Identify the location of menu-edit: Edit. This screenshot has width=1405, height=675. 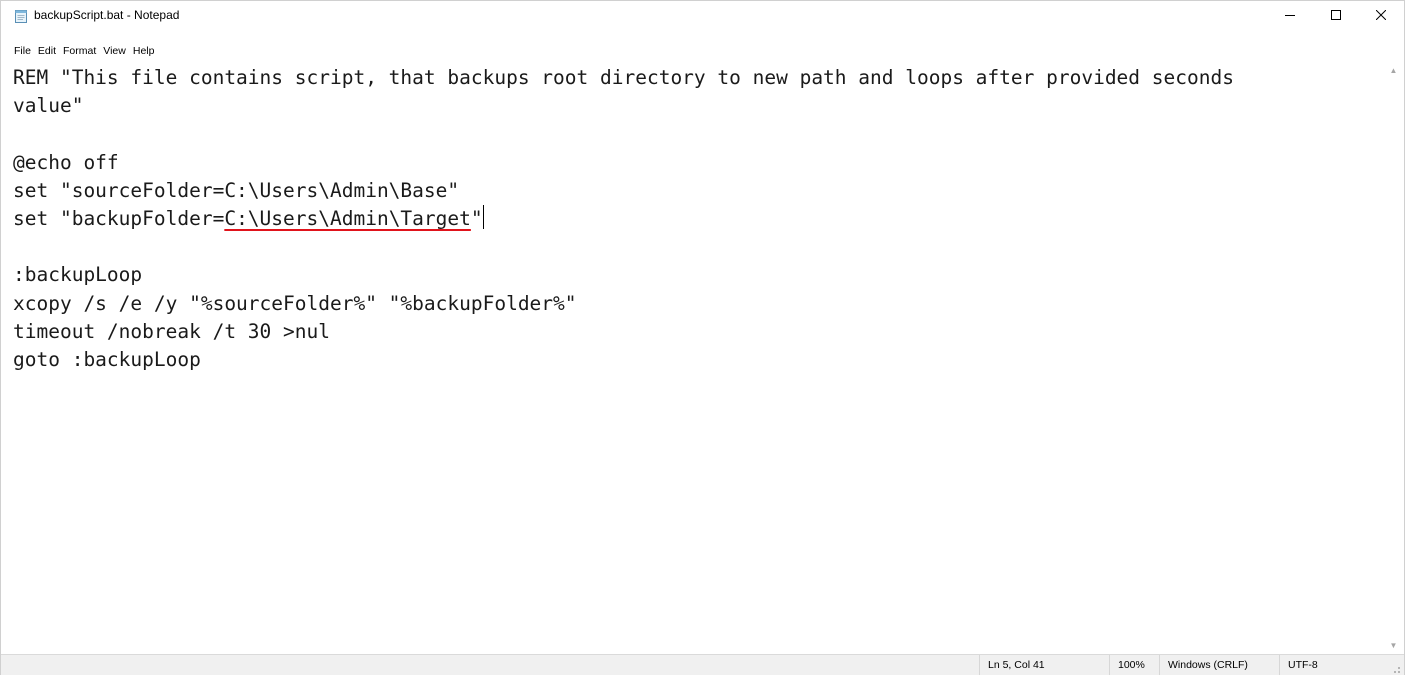
(47, 44).